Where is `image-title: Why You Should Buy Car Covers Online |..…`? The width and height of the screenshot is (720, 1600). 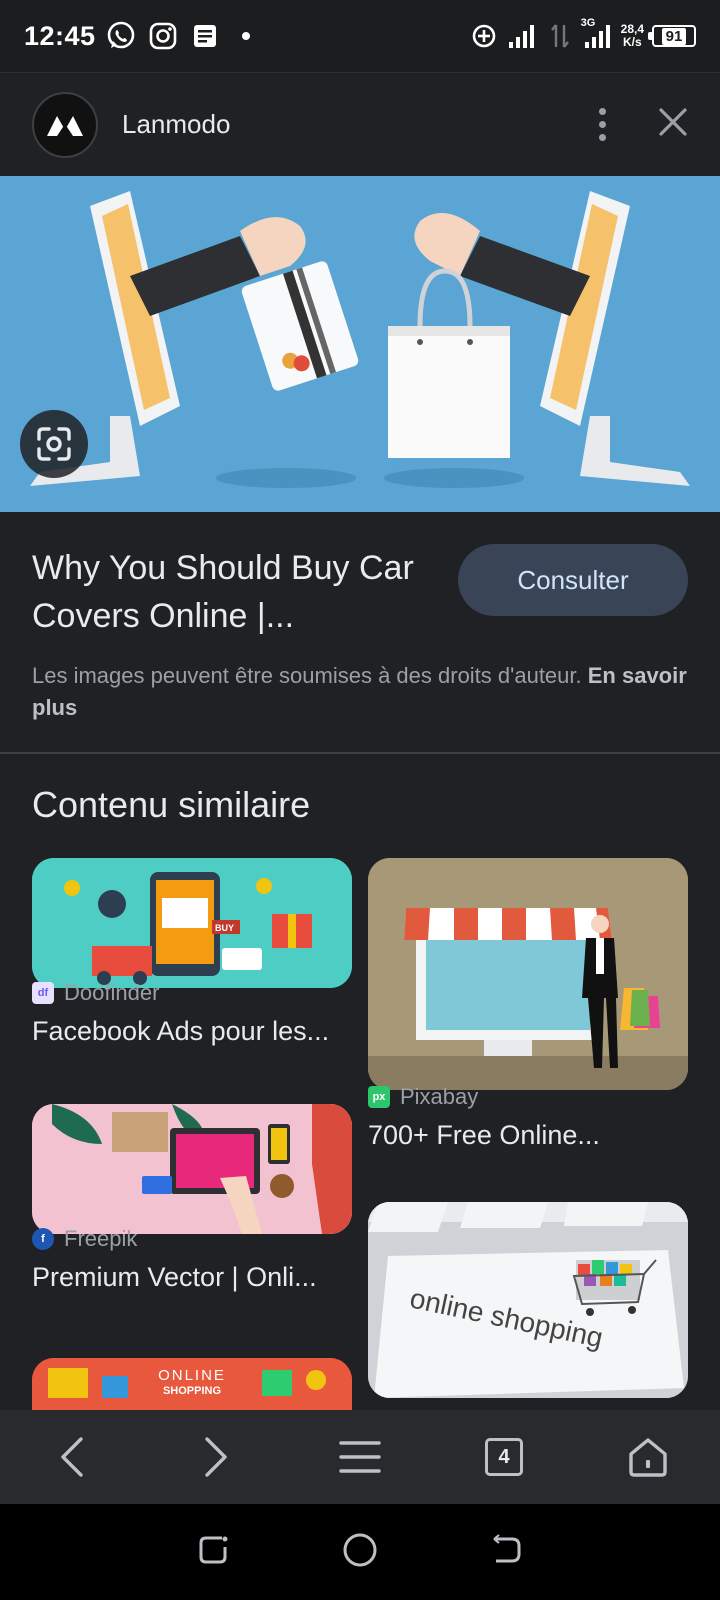 image-title: Why You Should Buy Car Covers Online |..… is located at coordinates (232, 592).